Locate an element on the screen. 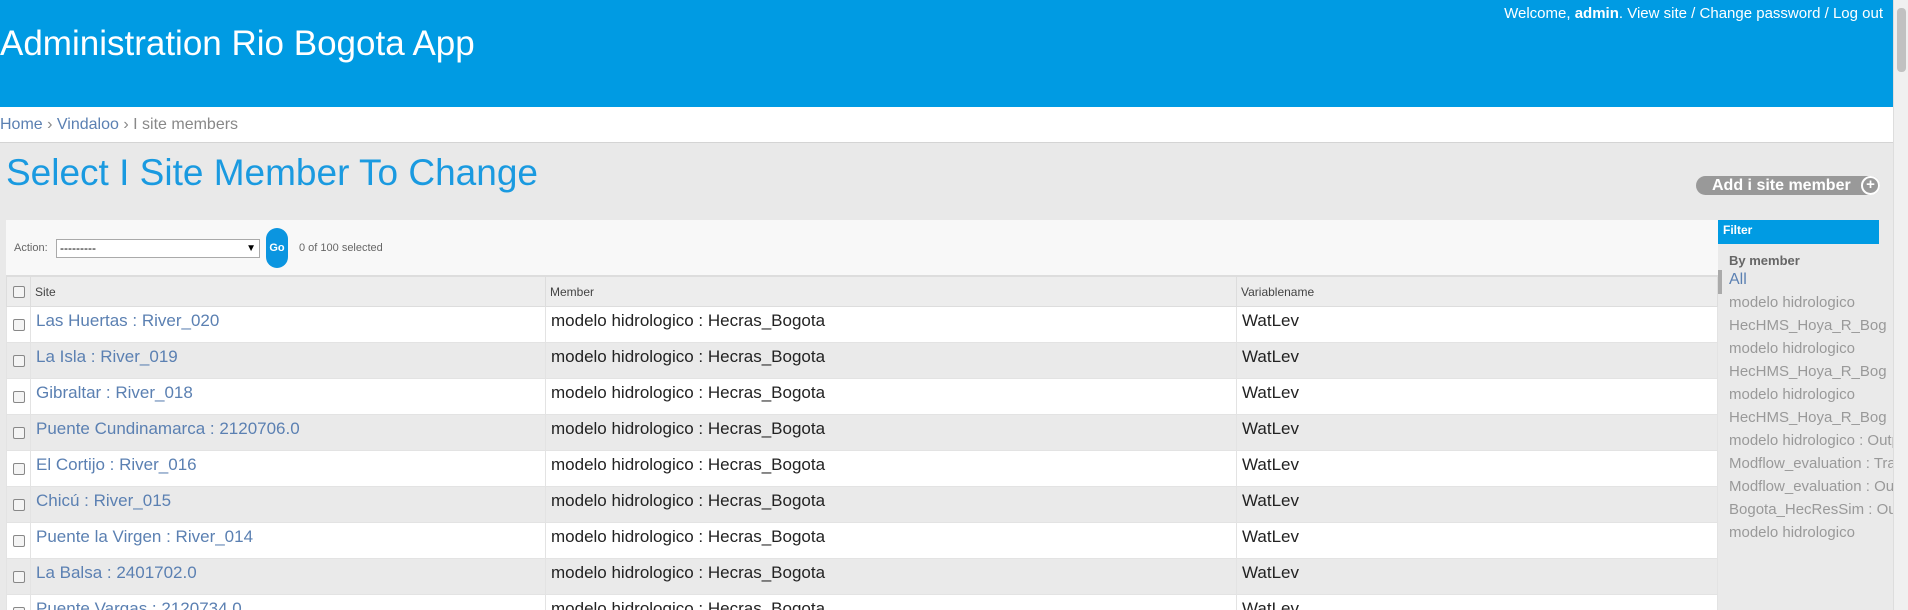  action-select-value: --------- is located at coordinates (78, 248).